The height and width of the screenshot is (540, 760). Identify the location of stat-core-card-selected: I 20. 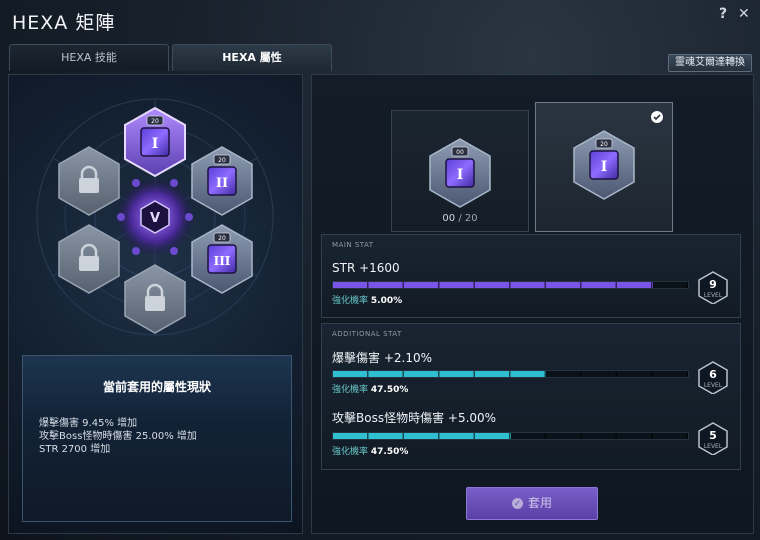
(604, 167).